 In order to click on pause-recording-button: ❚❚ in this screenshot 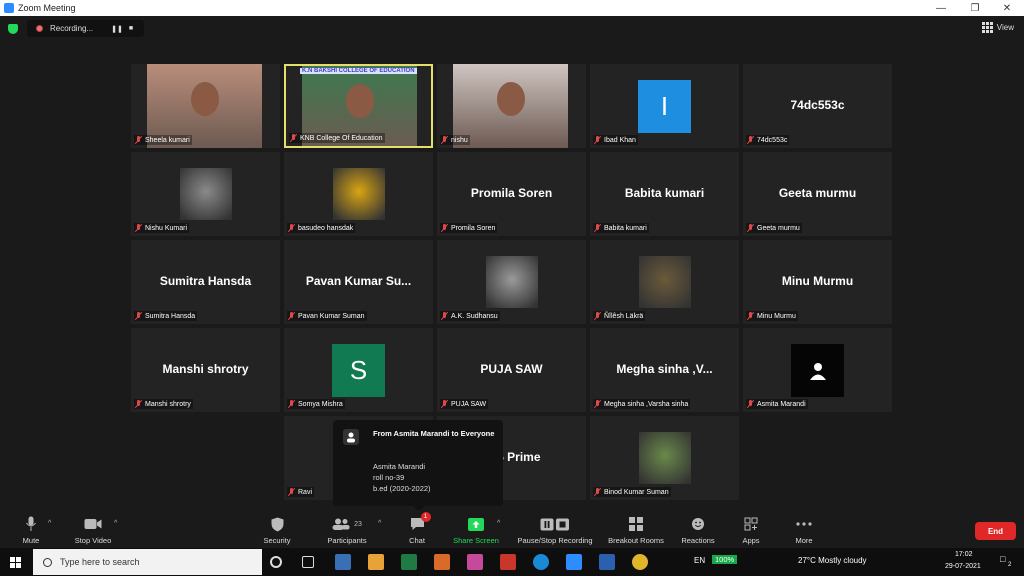, I will do `click(117, 29)`.